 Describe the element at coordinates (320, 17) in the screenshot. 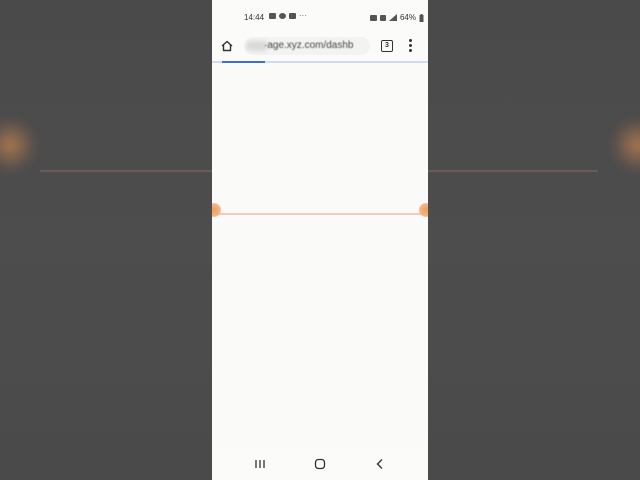

I see `status-bar: 14:44 ··· 64%` at that location.